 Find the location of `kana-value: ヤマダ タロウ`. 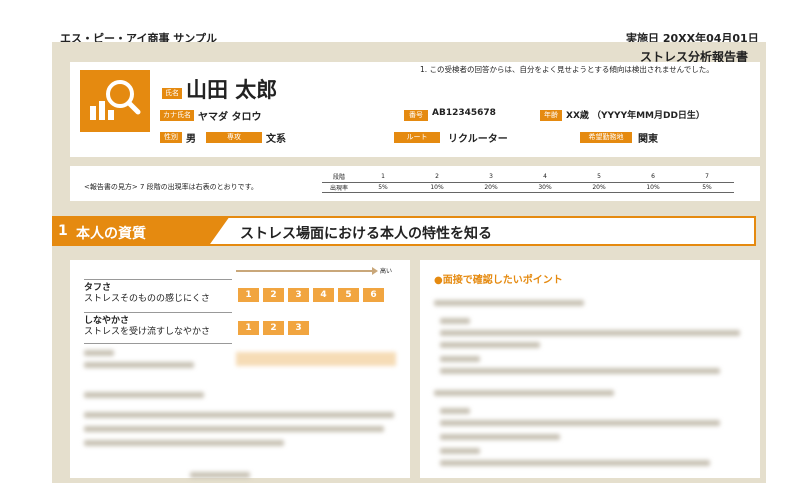

kana-value: ヤマダ タロウ is located at coordinates (230, 117).